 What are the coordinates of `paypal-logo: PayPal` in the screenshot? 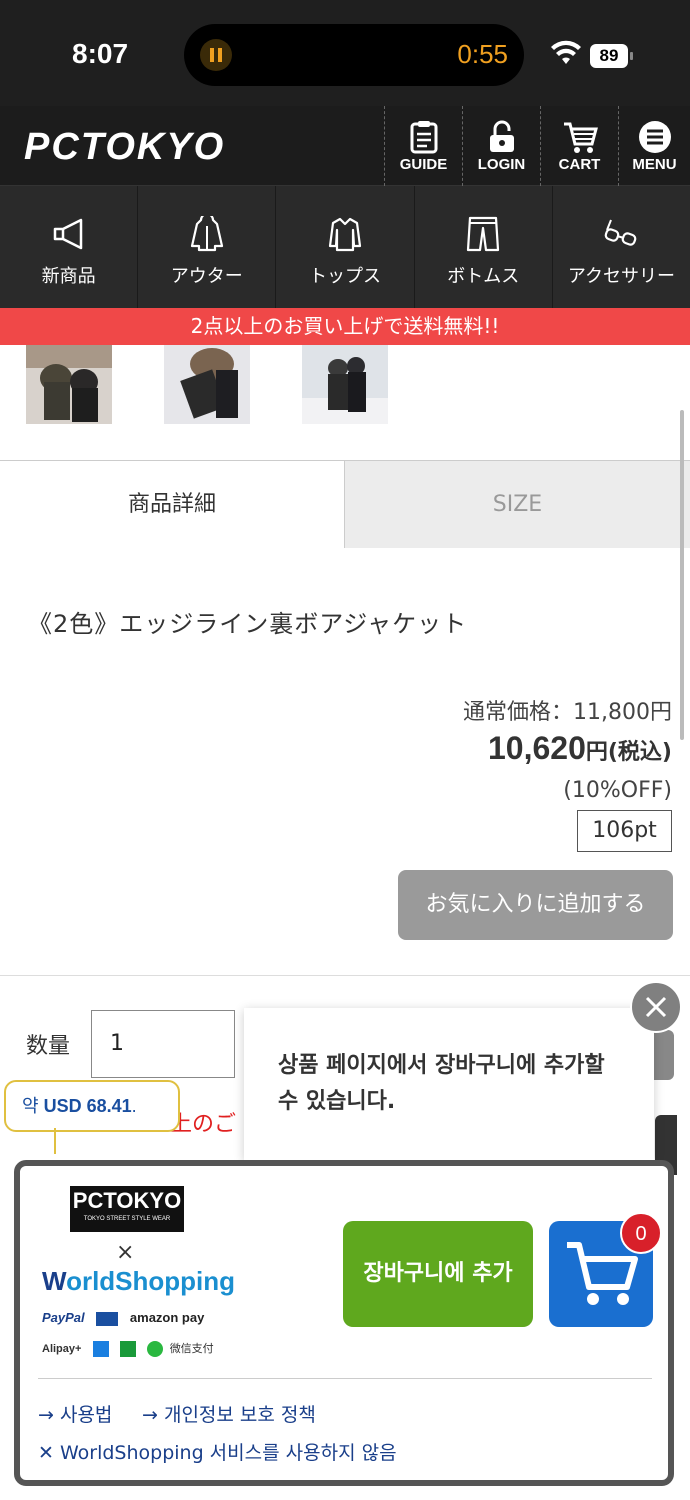 It's located at (63, 1317).